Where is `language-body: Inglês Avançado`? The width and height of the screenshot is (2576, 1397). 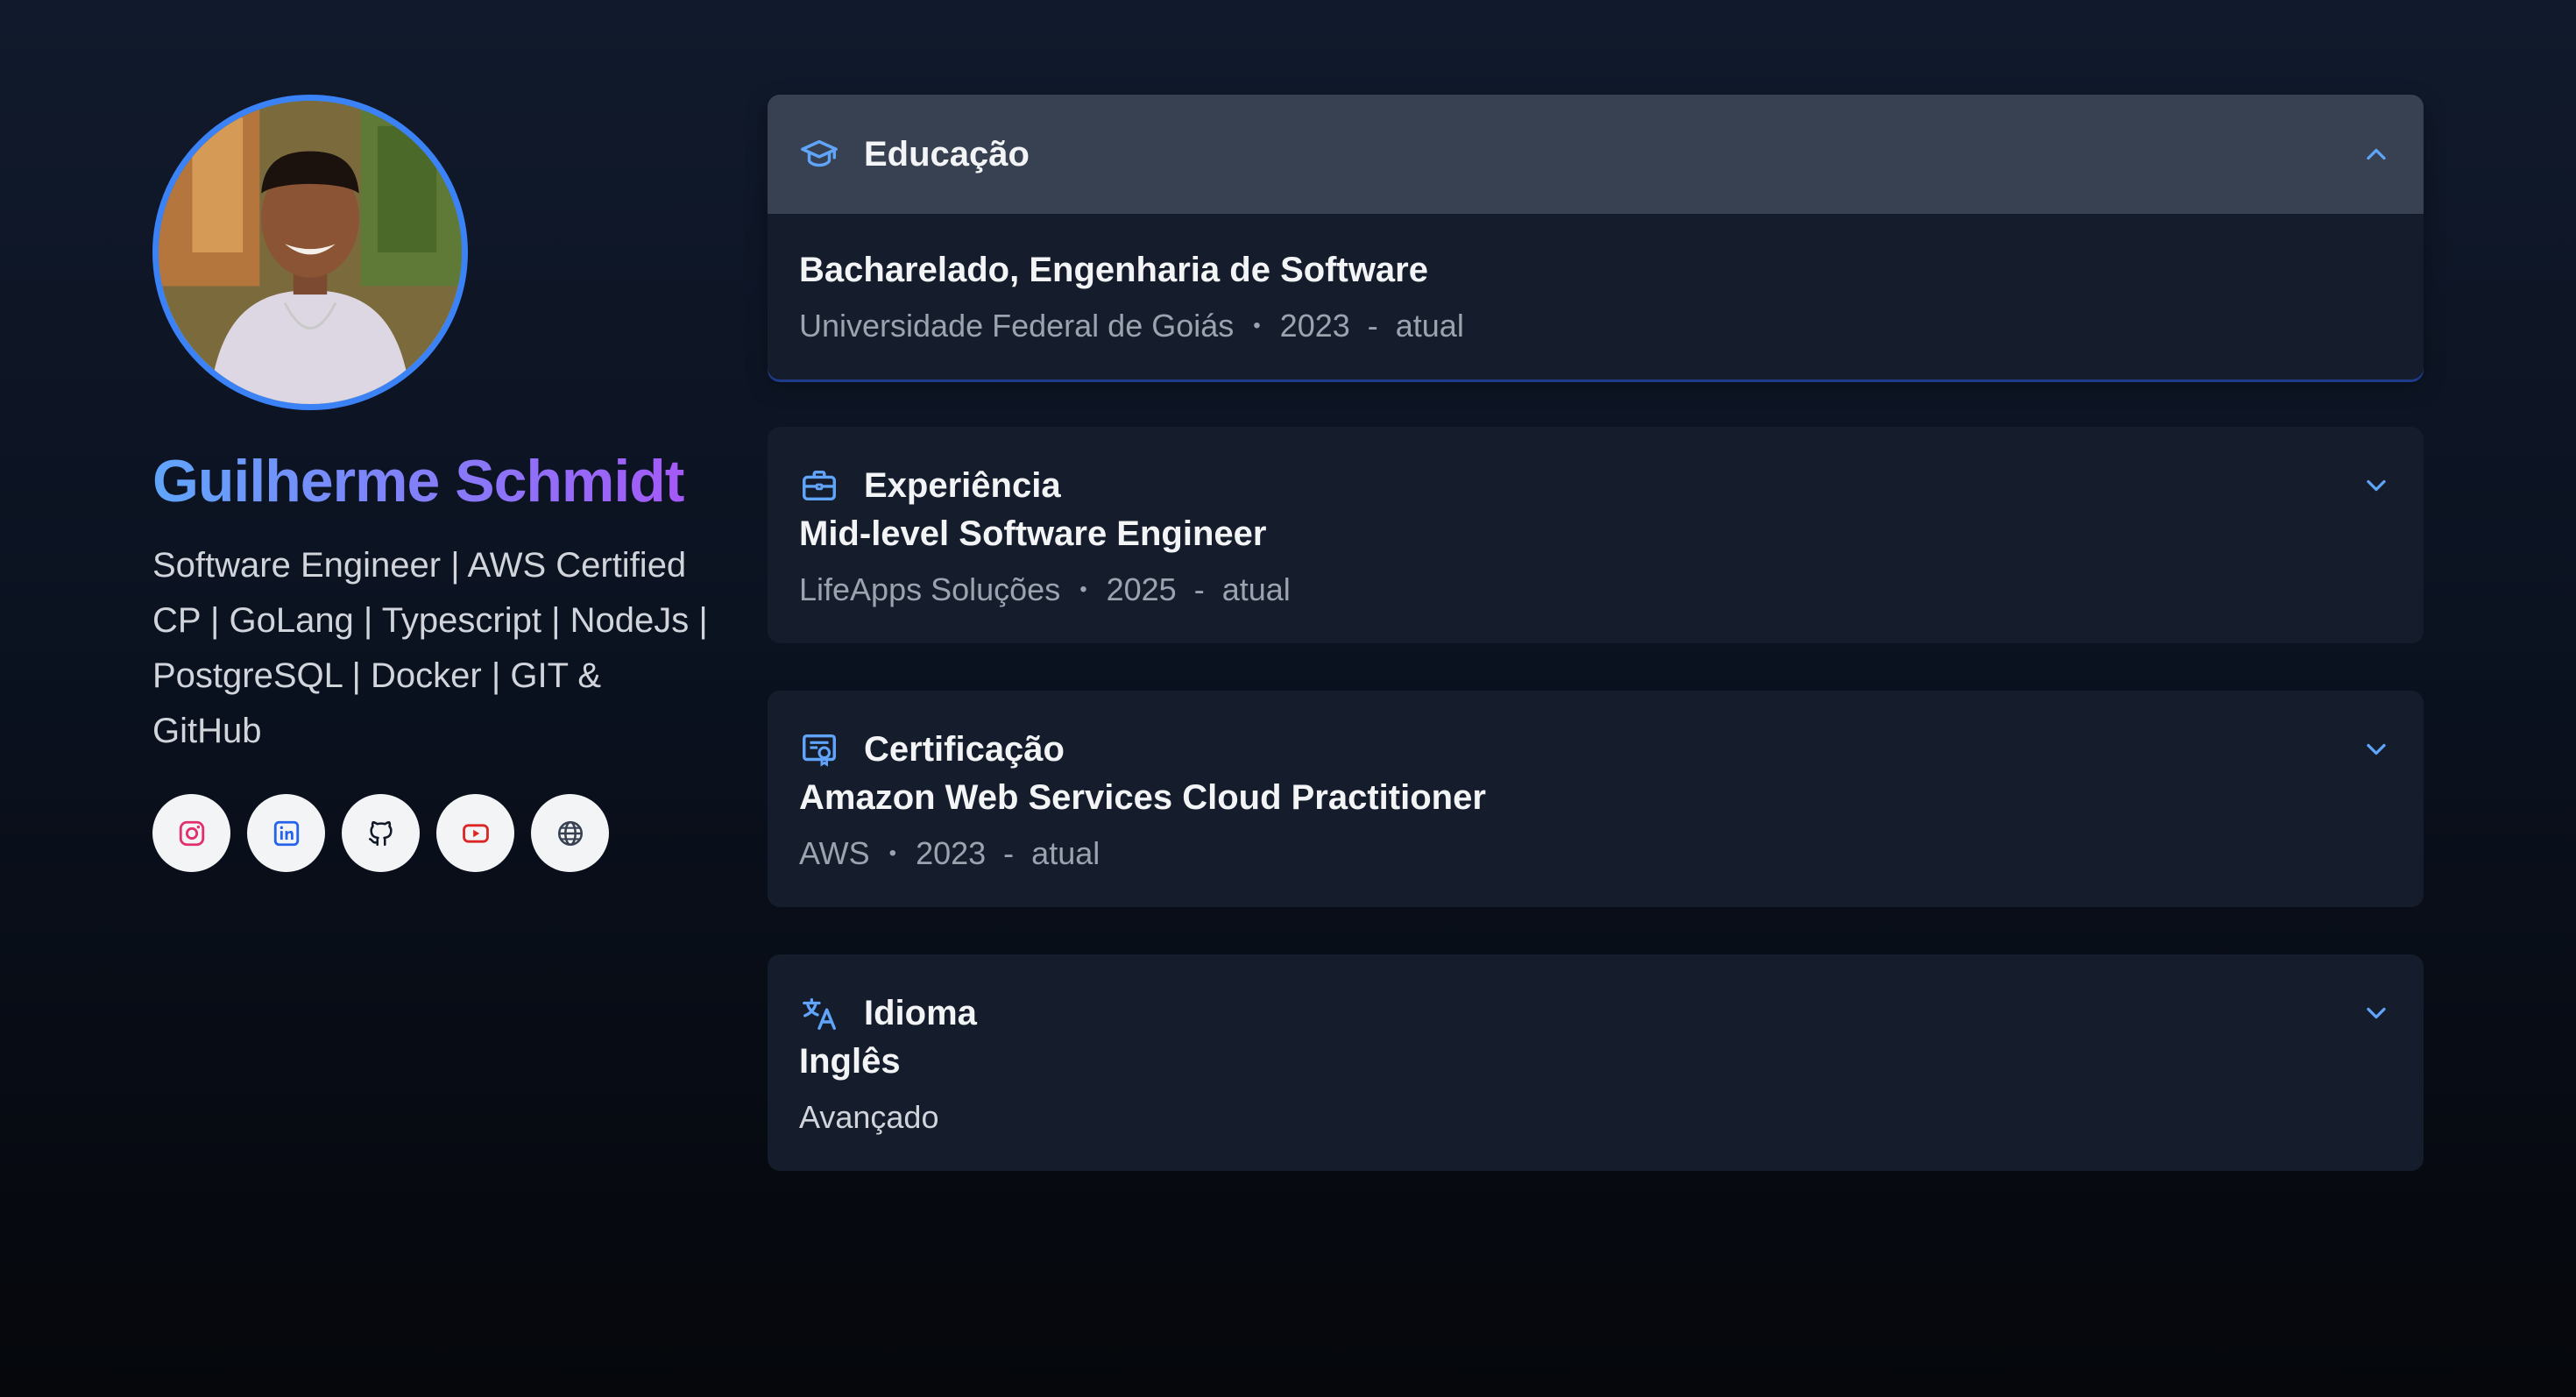 language-body: Inglês Avançado is located at coordinates (1596, 1106).